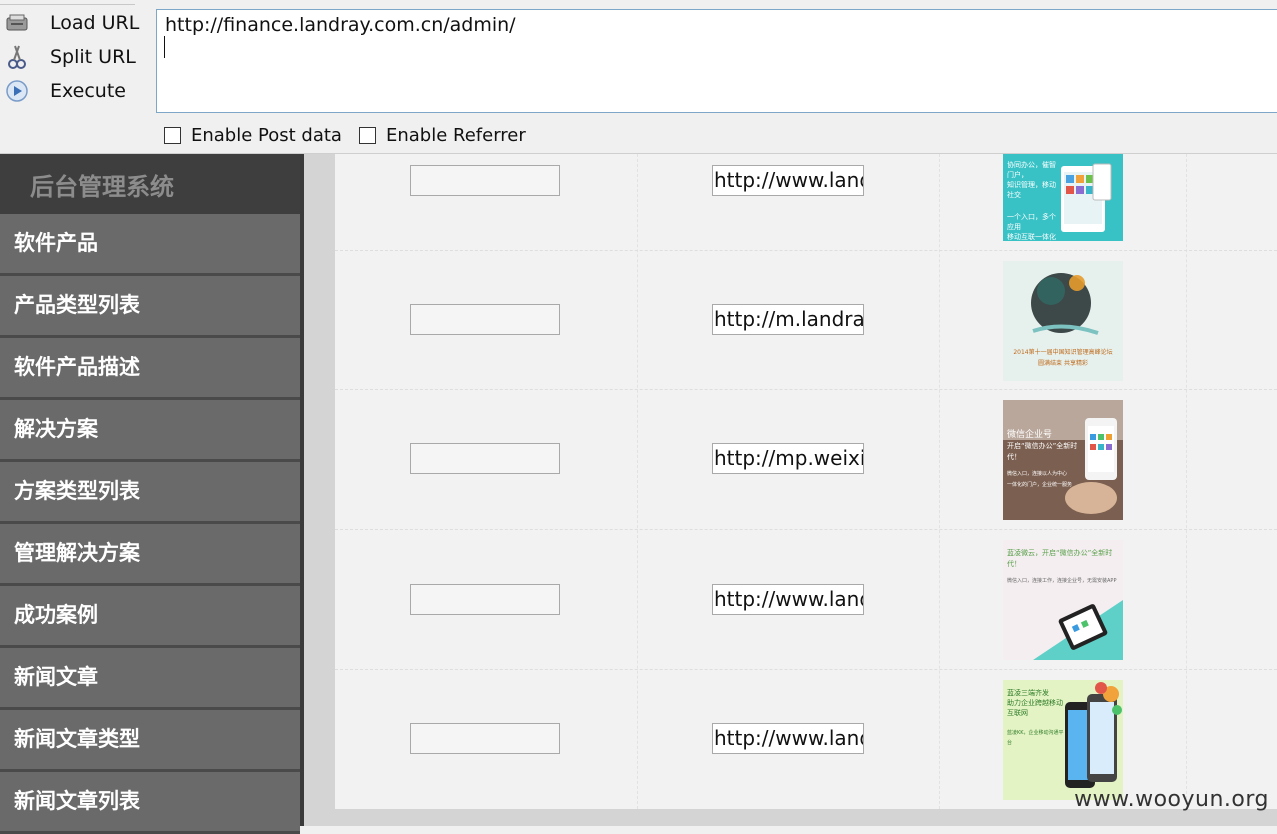 Image resolution: width=1277 pixels, height=834 pixels. I want to click on split-url-button: Split URL, so click(75, 57).